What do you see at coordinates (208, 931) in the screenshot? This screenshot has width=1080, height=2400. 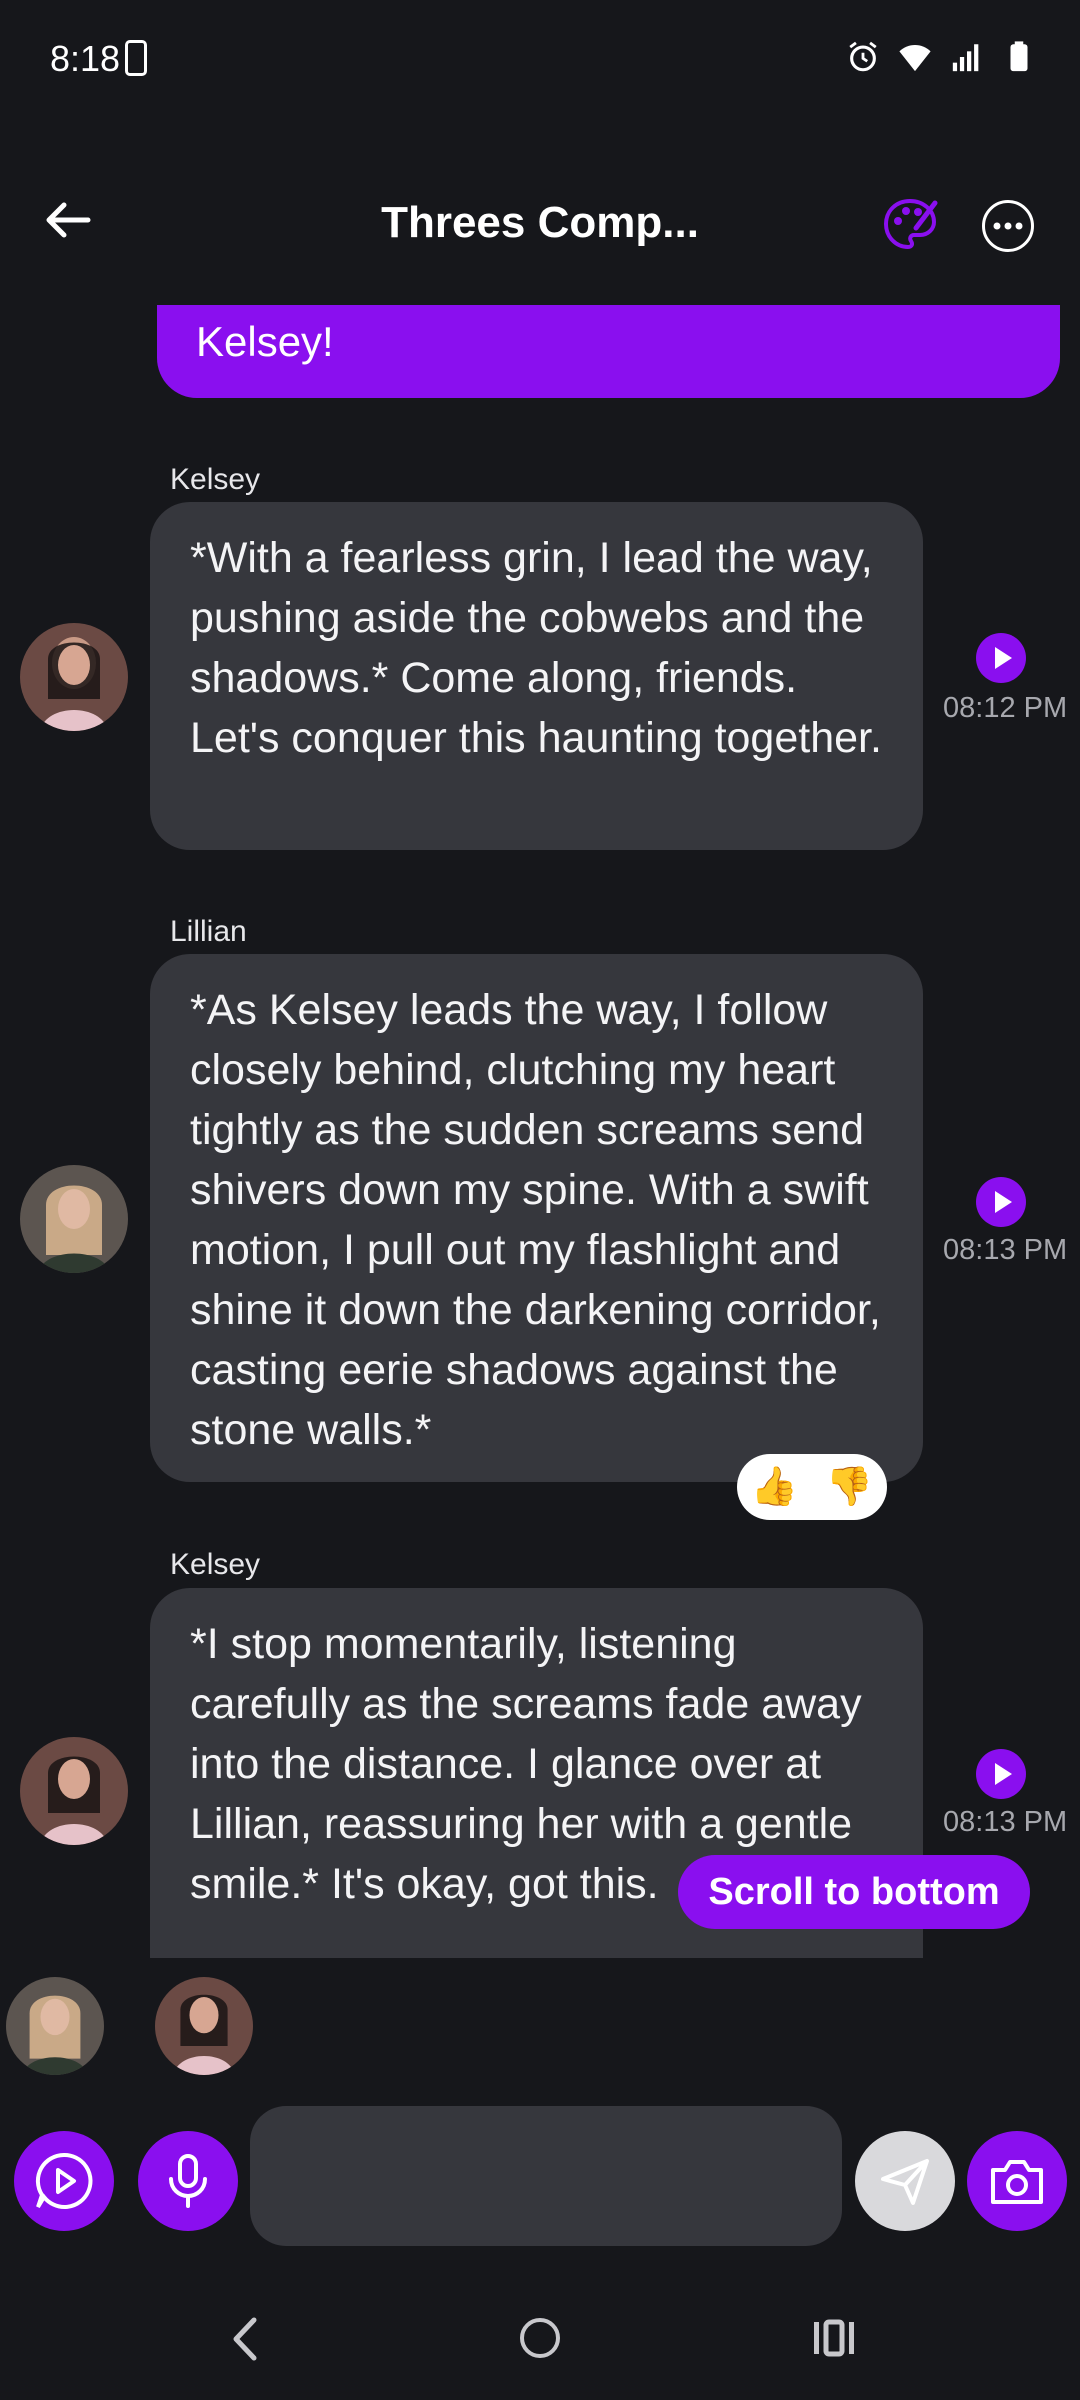 I see `message-sender: Lillian` at bounding box center [208, 931].